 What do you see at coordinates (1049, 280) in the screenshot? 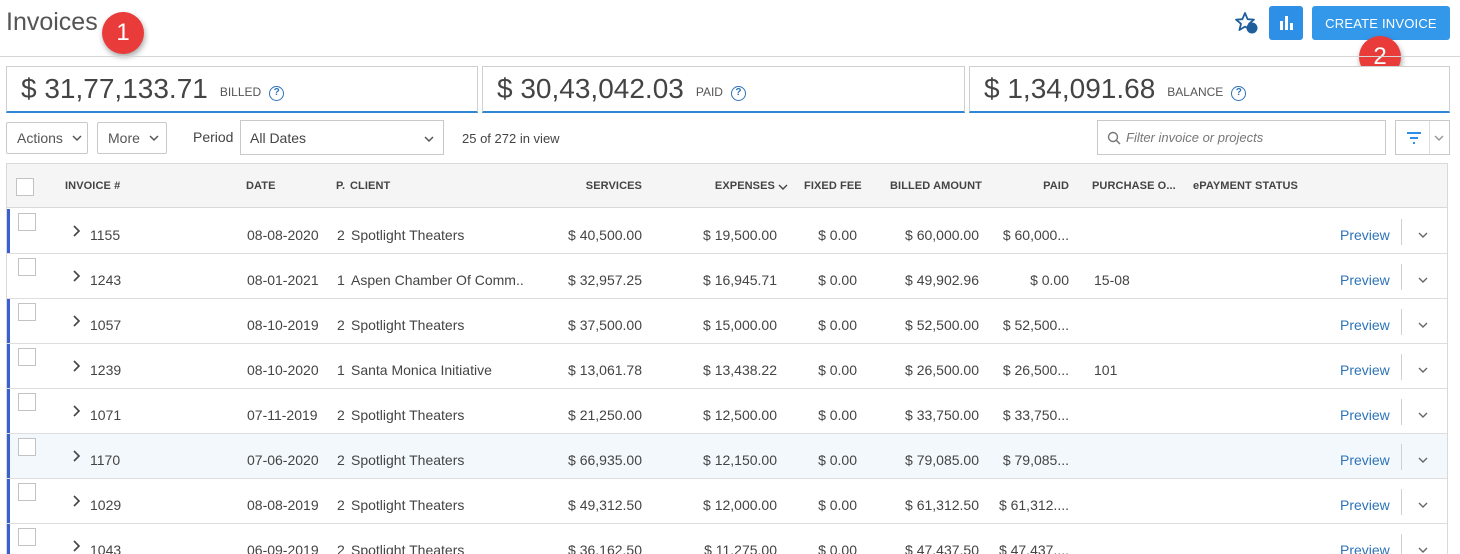
I see `paid-cell: $ 0.00` at bounding box center [1049, 280].